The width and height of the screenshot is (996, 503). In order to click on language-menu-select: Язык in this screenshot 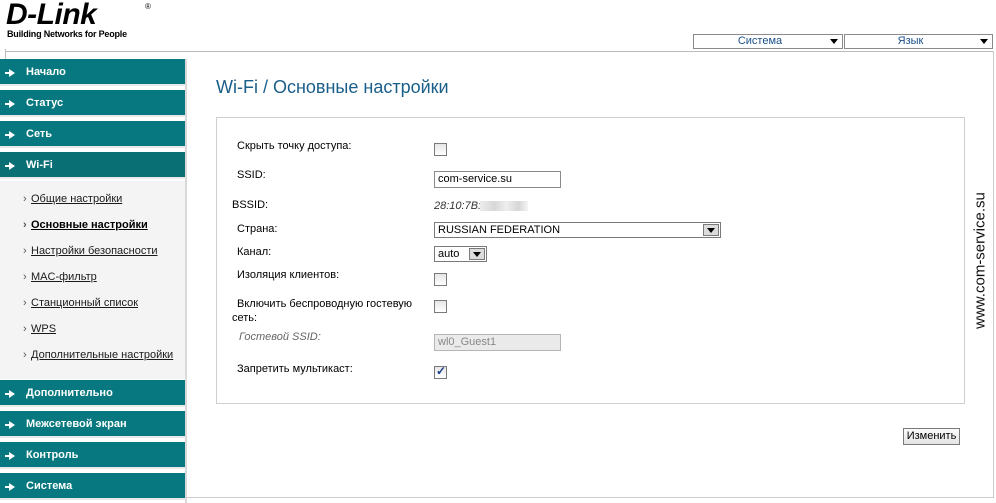, I will do `click(918, 41)`.